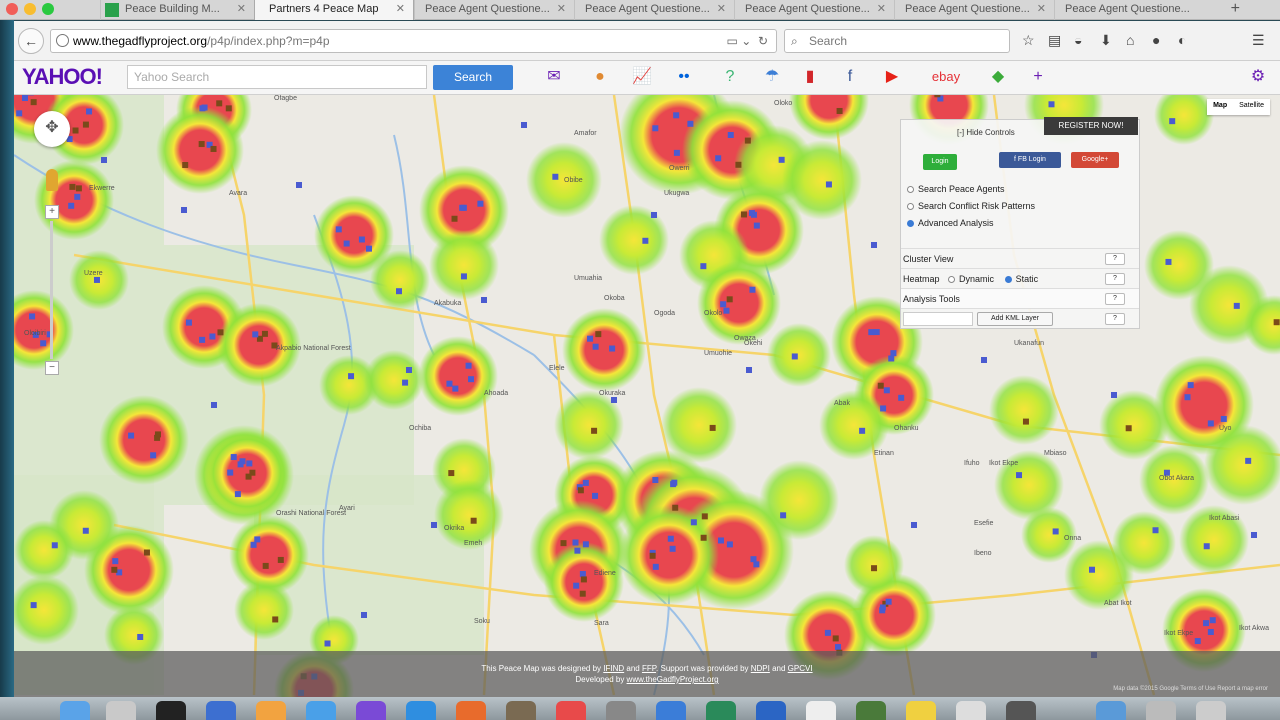  Describe the element at coordinates (371, 710) in the screenshot. I see `imovie-icon` at that location.